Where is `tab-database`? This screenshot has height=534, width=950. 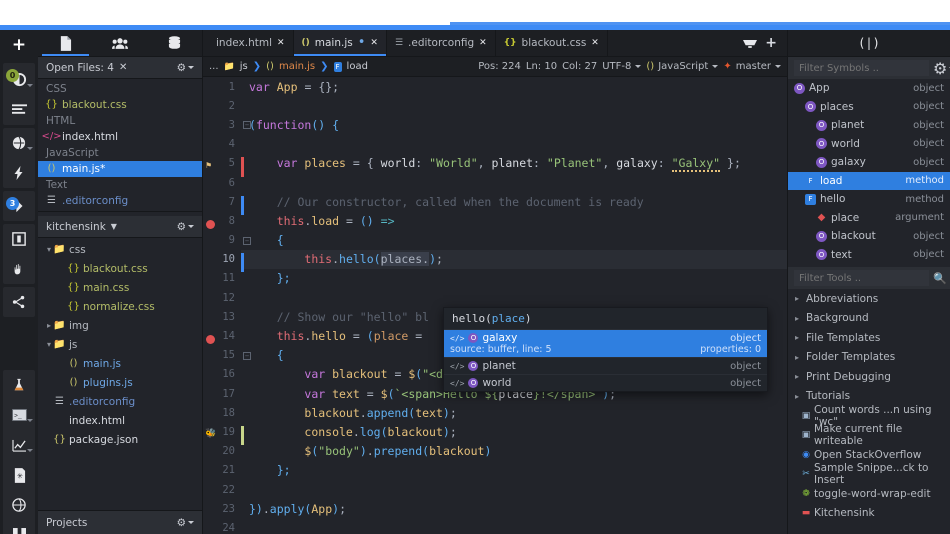
tab-database is located at coordinates (174, 43).